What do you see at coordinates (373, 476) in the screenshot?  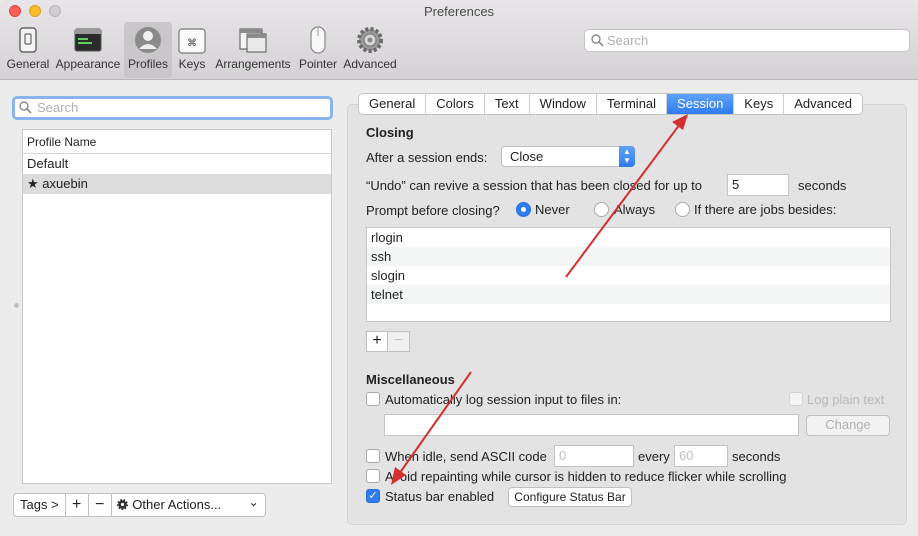 I see `avoid-repainting-checkbox` at bounding box center [373, 476].